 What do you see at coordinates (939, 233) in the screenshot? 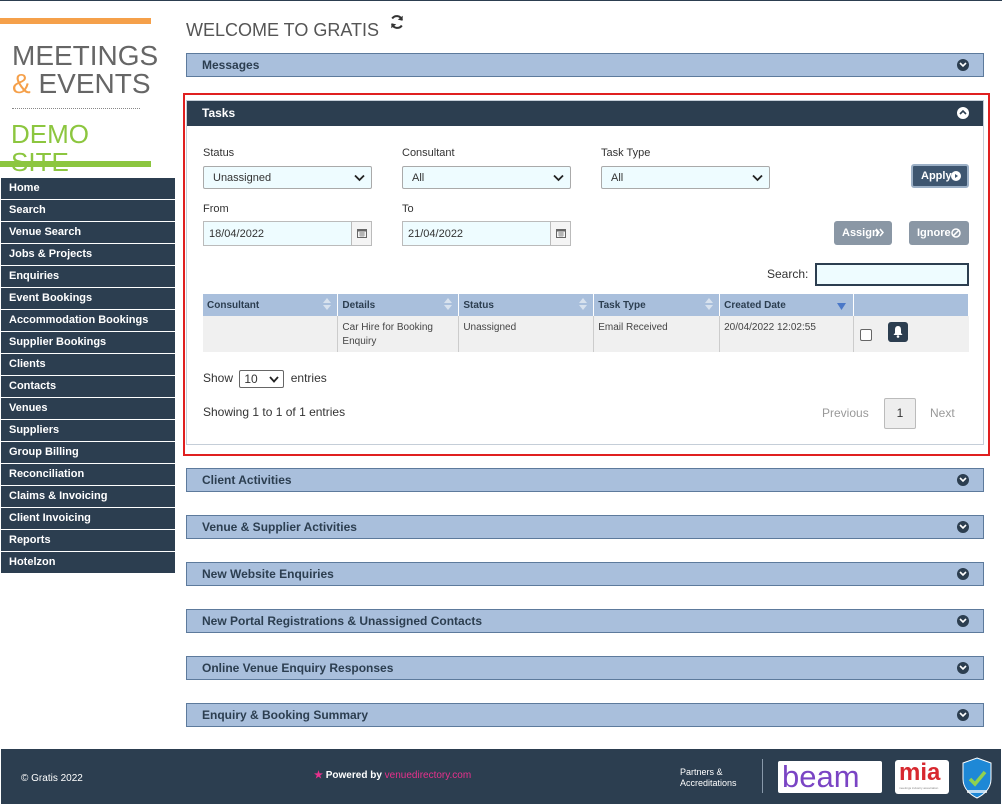
I see `ignore-button: Ignore` at bounding box center [939, 233].